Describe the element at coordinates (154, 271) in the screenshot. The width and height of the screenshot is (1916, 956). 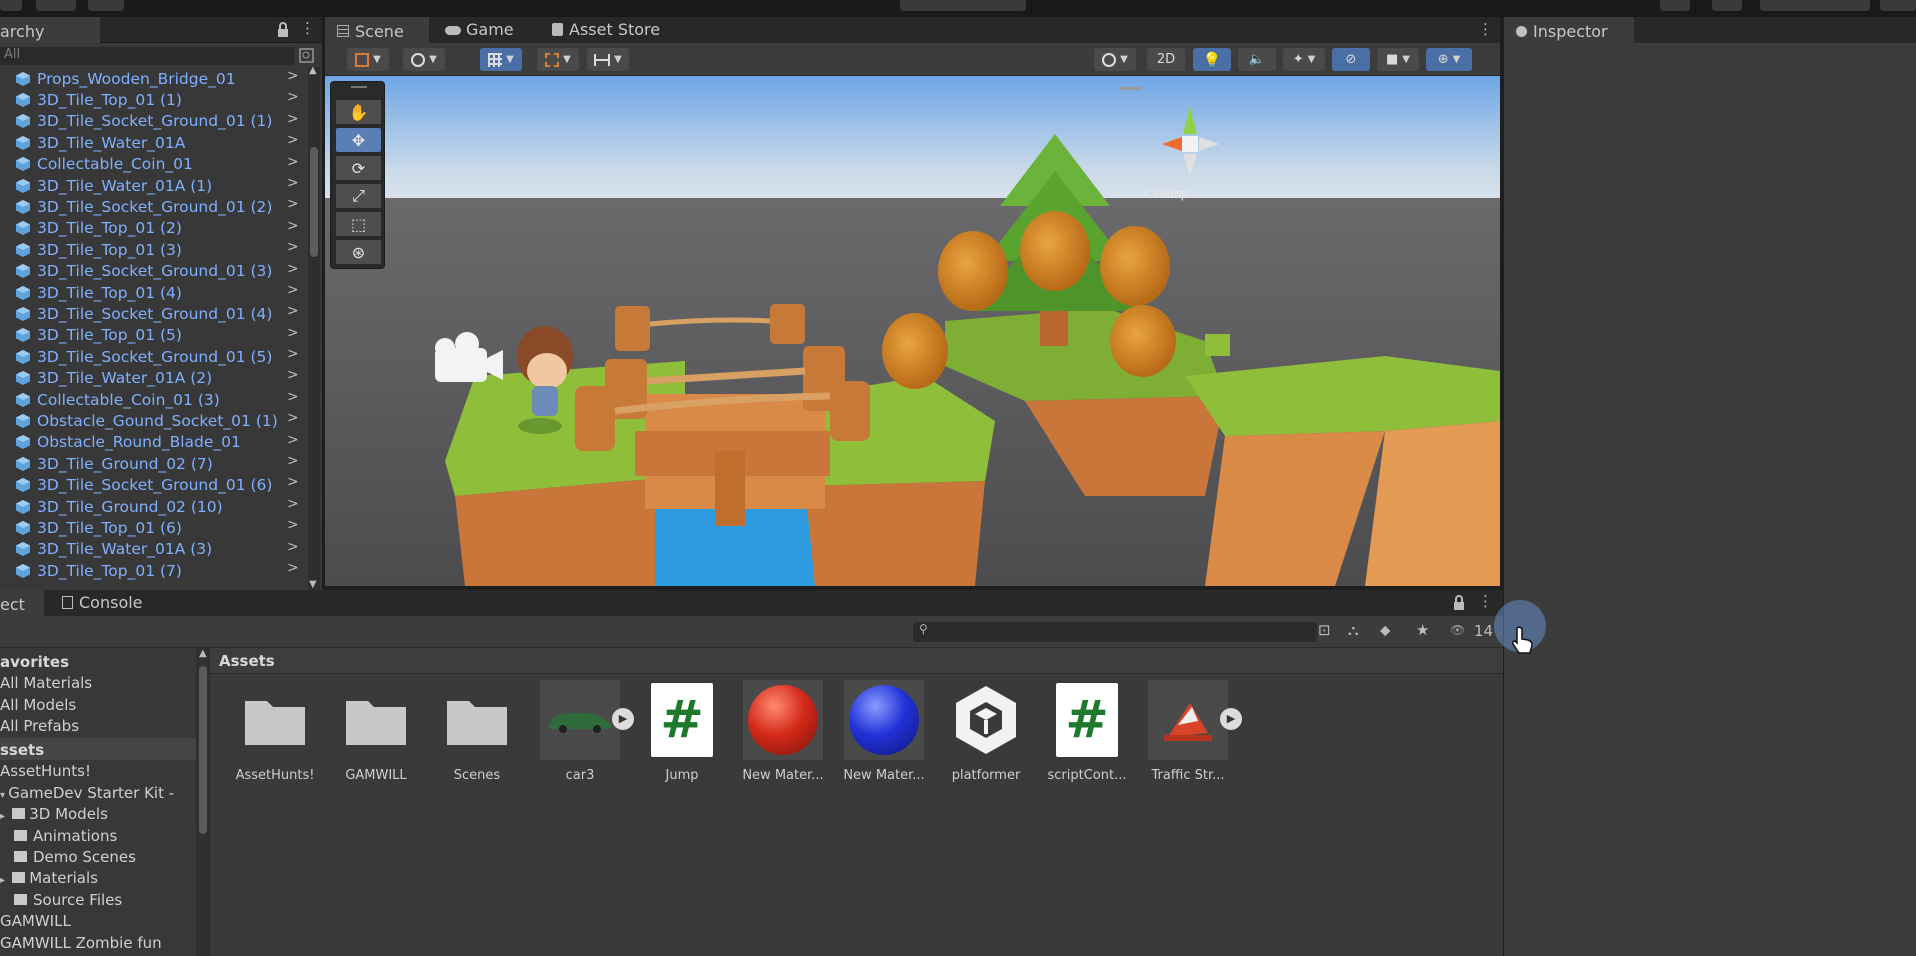
I see `hierarchy-item: 3D_Tile_Socket_Ground_01 (3) >` at that location.